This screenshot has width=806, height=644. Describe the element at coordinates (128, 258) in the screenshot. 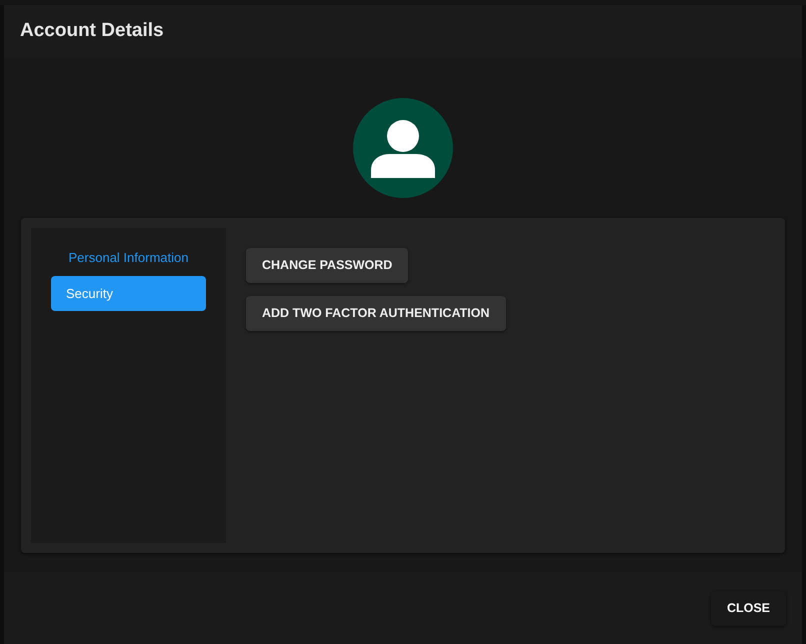

I see `sidebar-tab: Personal Information` at that location.